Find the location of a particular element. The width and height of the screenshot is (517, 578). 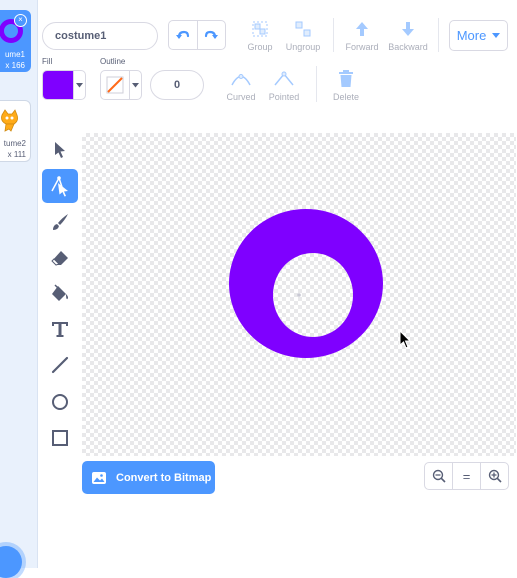

redo-icon is located at coordinates (212, 34).